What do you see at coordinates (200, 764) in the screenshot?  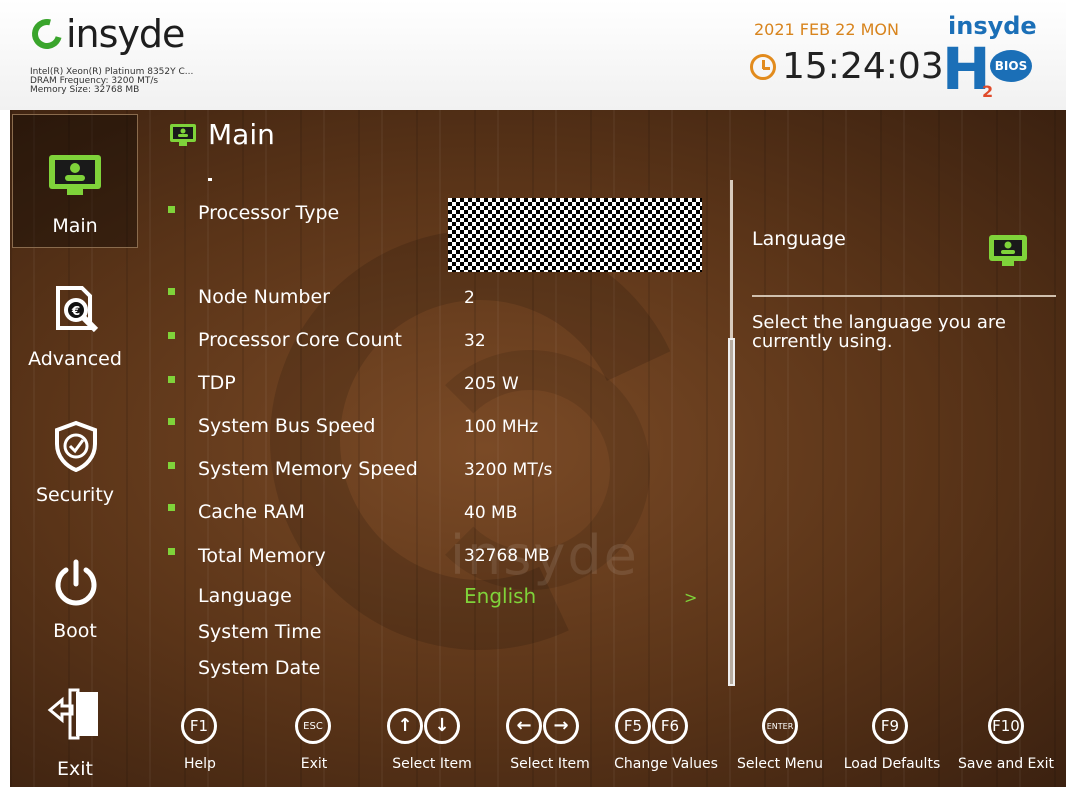 I see `key-label-help: Help` at bounding box center [200, 764].